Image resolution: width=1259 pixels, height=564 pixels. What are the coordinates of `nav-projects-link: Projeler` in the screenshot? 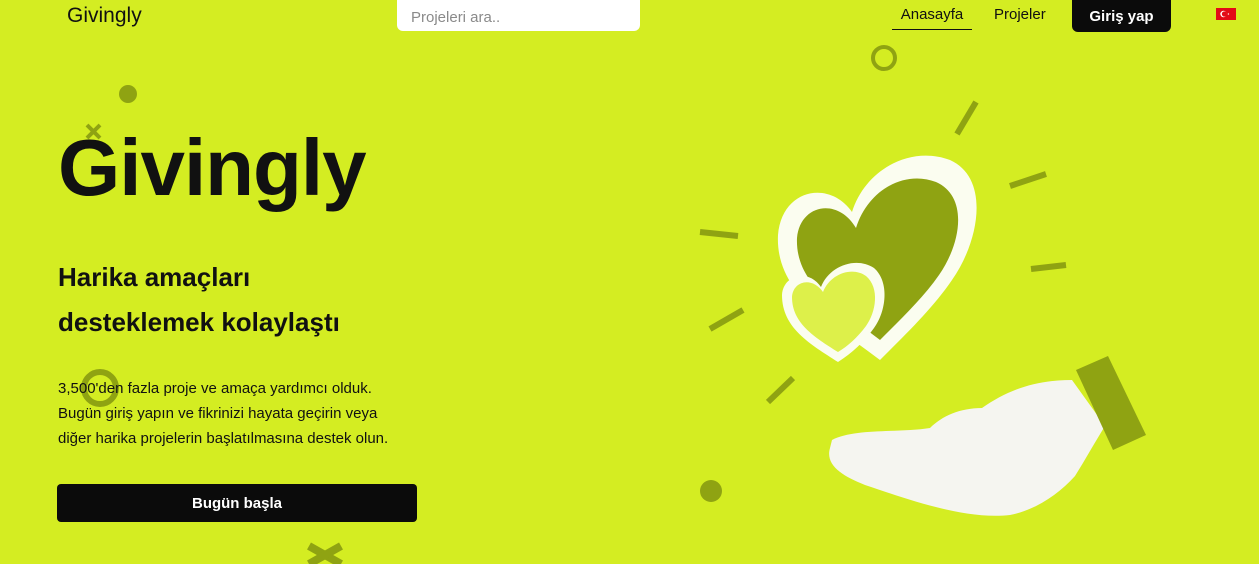 It's located at (1020, 14).